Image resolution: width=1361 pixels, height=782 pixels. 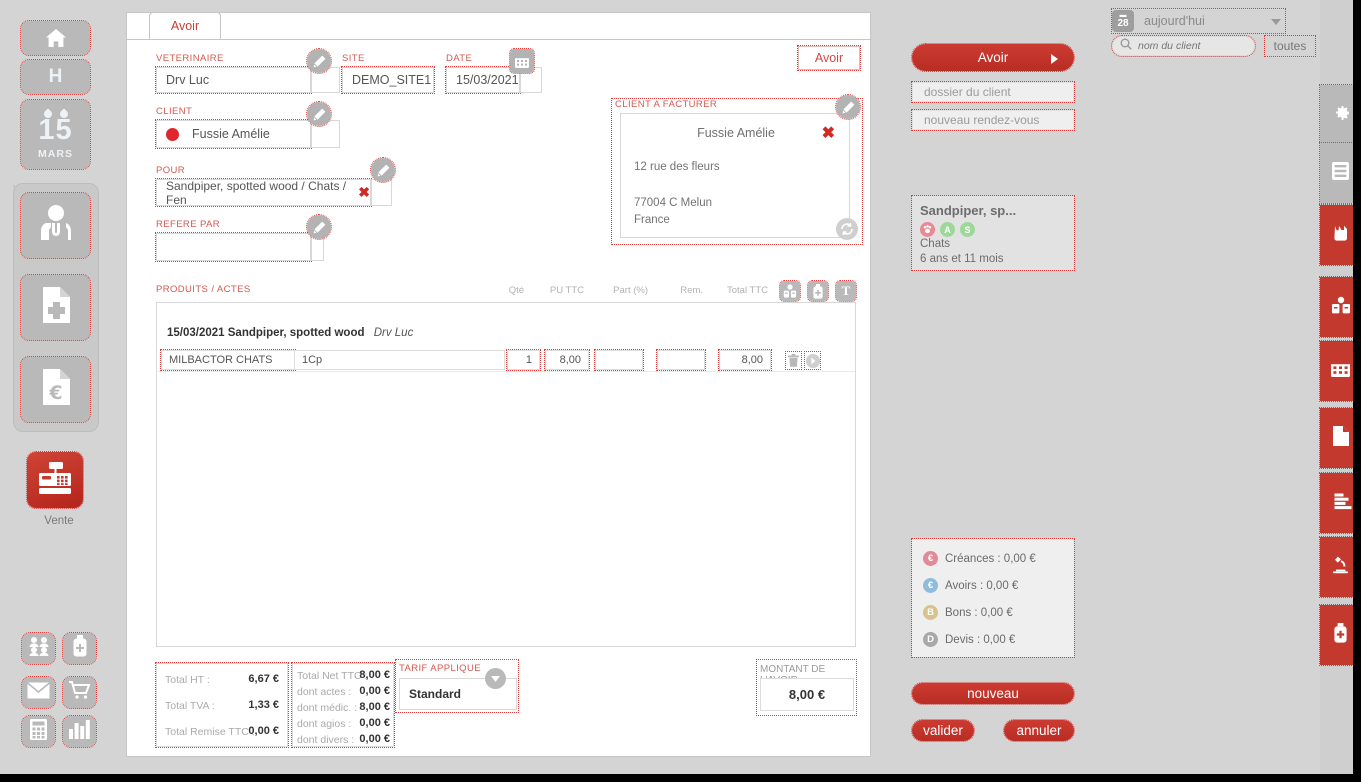 I want to click on expand-icon, so click(x=812, y=360).